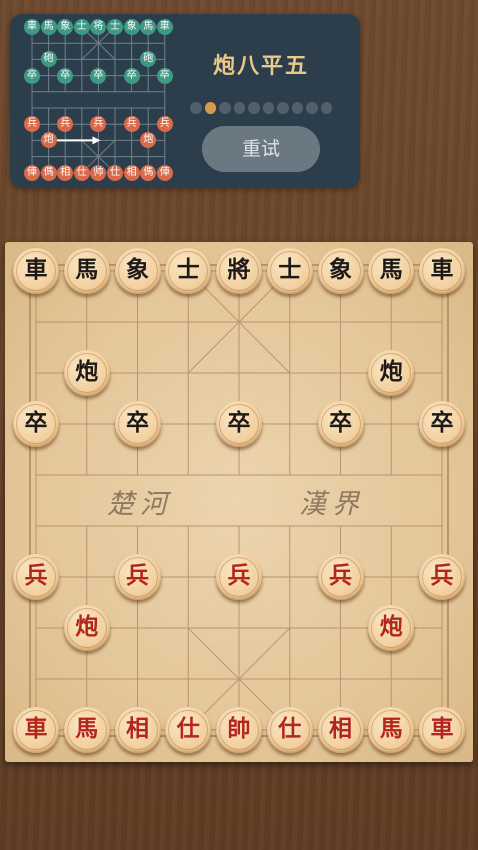  I want to click on mini-red-cannon: 炮, so click(48, 140).